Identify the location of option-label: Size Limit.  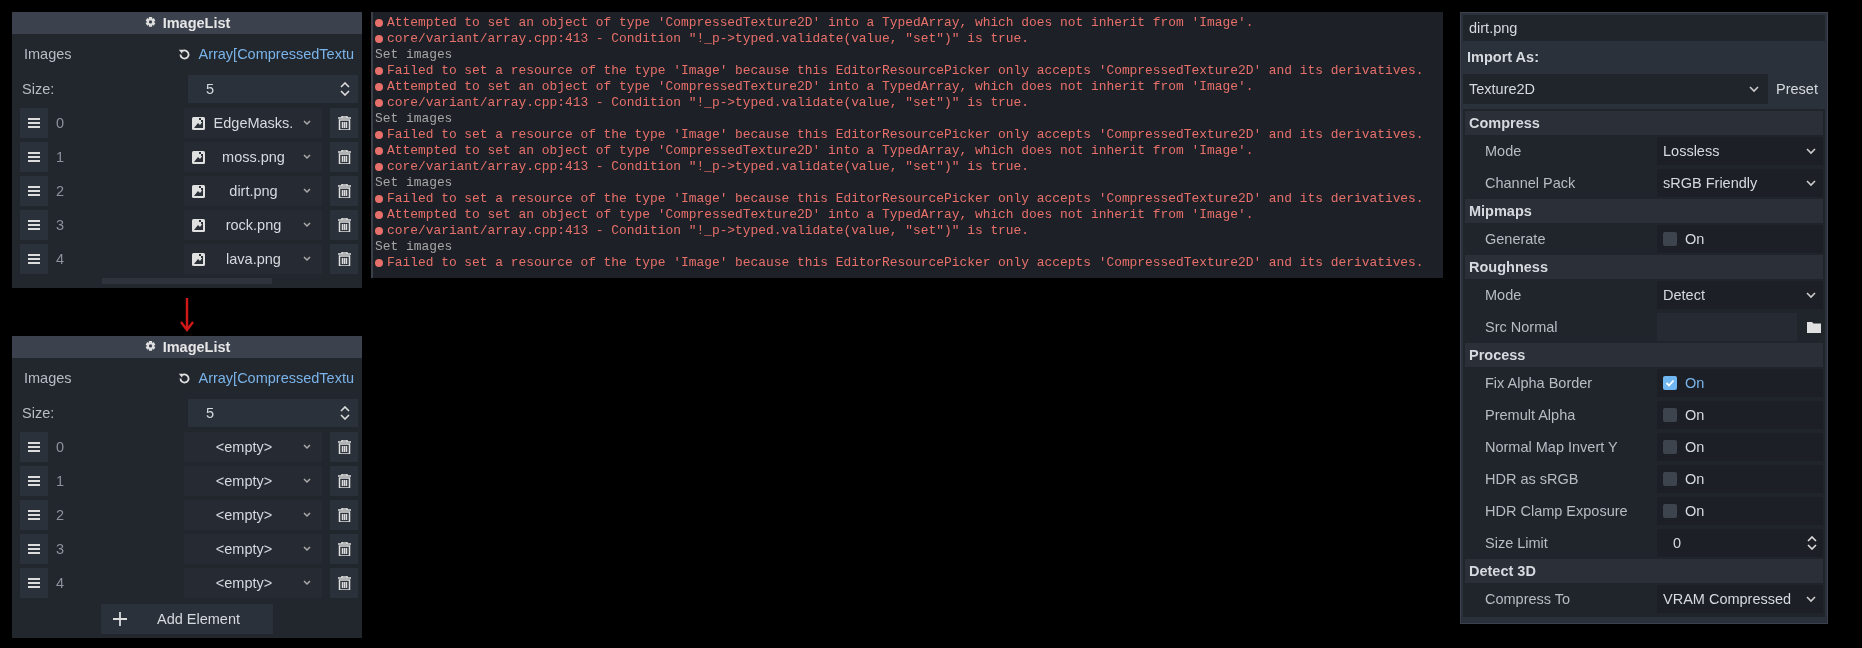
(1516, 543).